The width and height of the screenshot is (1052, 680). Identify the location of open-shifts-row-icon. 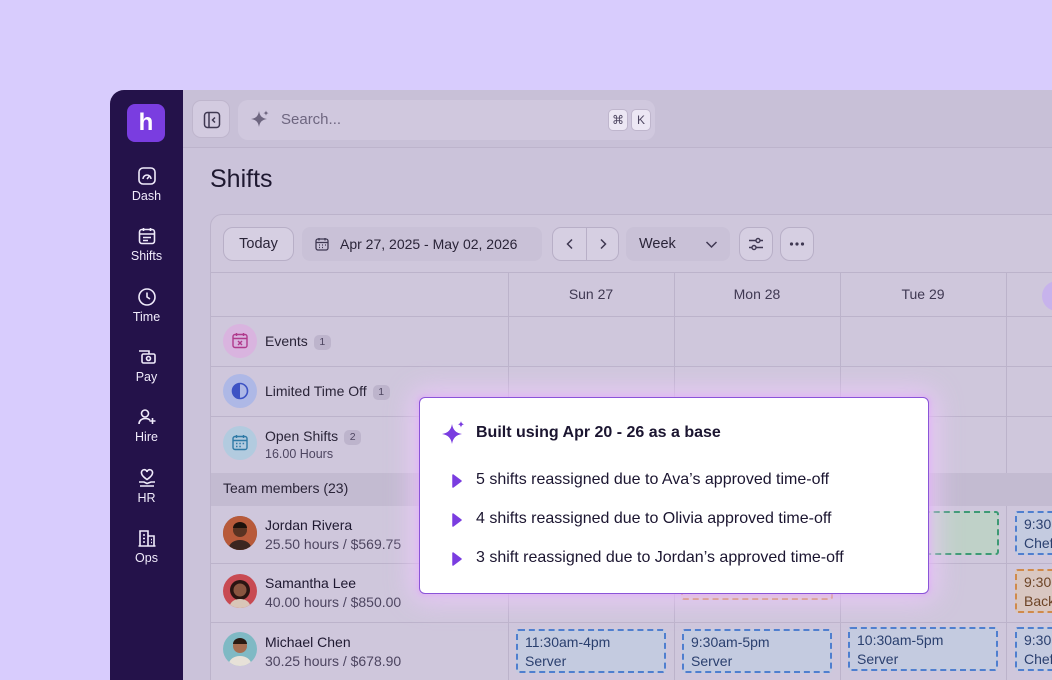
(240, 443).